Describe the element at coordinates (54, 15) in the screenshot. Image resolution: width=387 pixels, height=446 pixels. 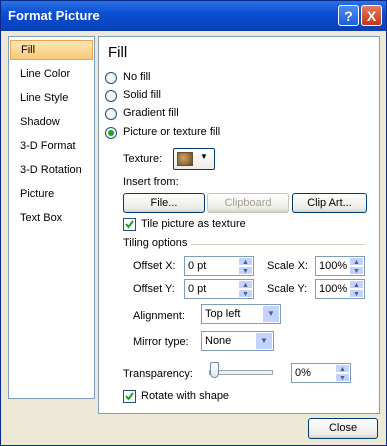
I see `window-title: Format Picture` at that location.